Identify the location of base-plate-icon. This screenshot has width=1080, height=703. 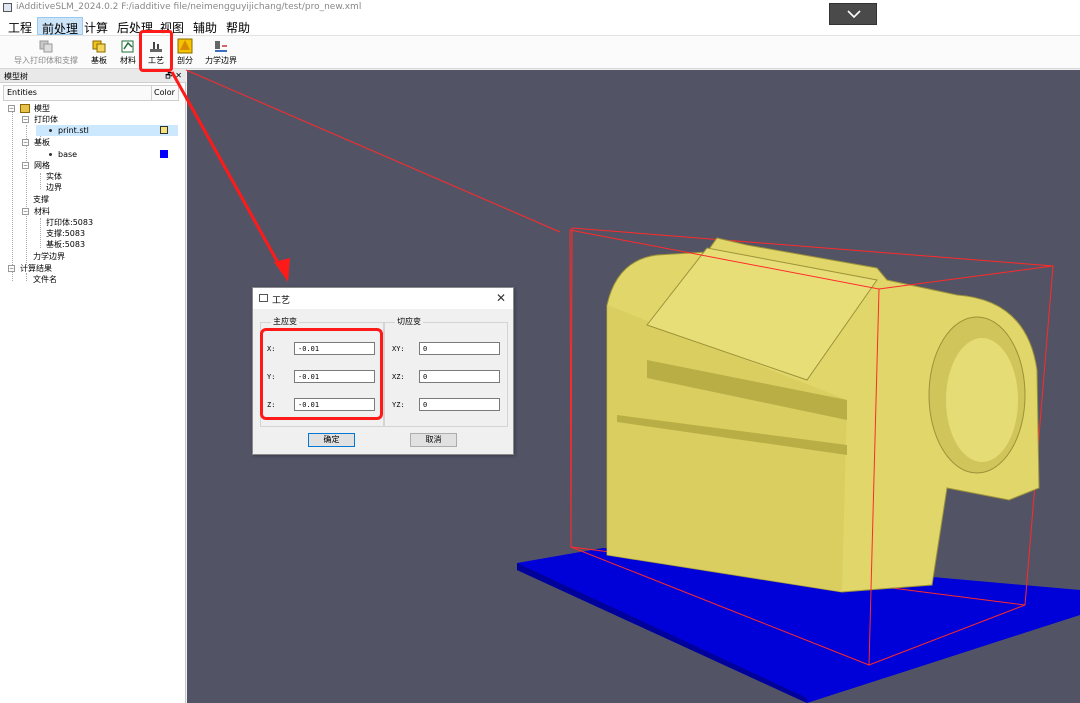
(99, 46).